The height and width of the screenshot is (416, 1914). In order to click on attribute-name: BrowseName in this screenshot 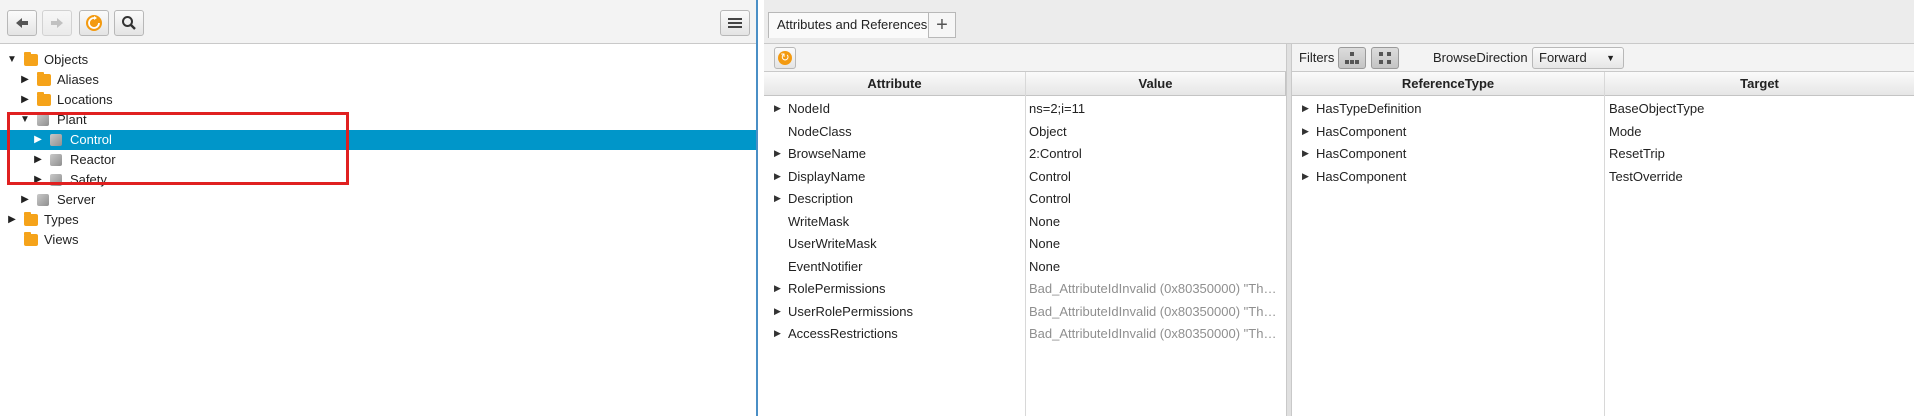, I will do `click(906, 154)`.